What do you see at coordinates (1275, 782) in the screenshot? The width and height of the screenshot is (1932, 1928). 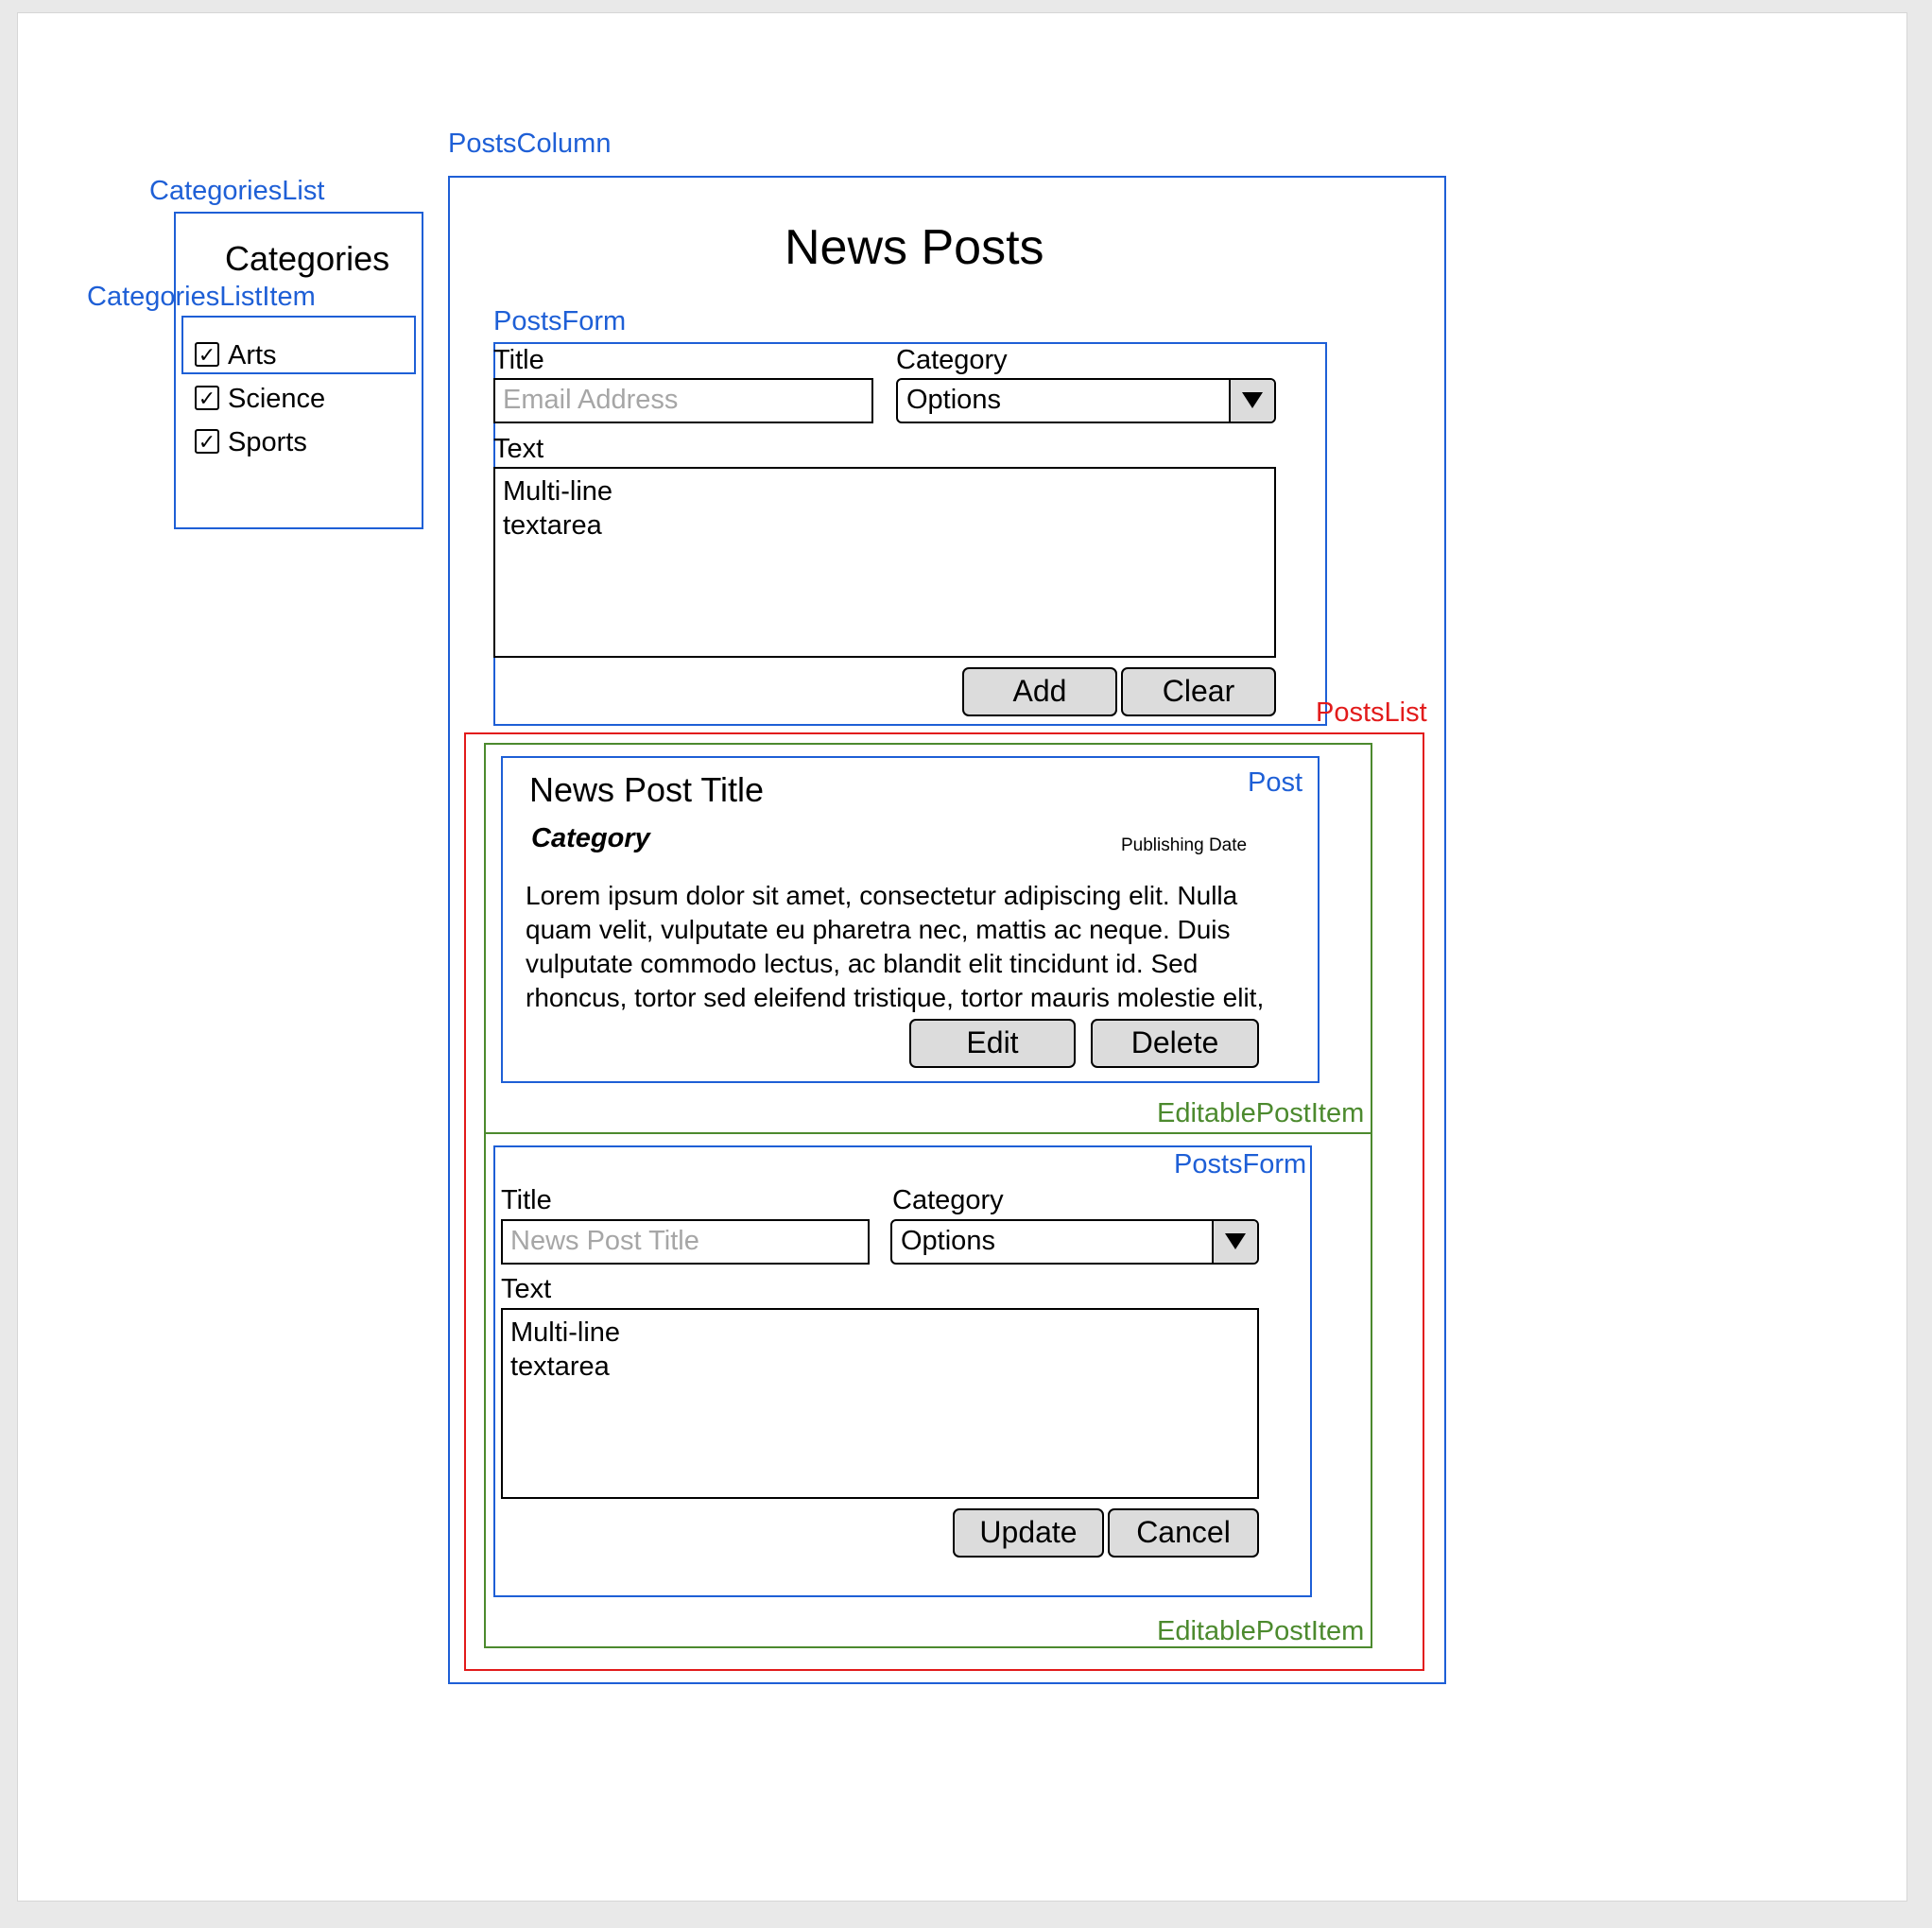 I see `label-post: Post` at bounding box center [1275, 782].